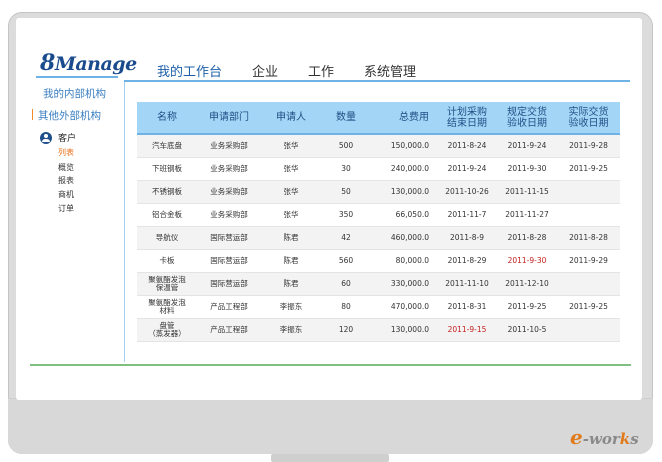 The height and width of the screenshot is (462, 662). What do you see at coordinates (346, 214) in the screenshot?
I see `table-cell: 350` at bounding box center [346, 214].